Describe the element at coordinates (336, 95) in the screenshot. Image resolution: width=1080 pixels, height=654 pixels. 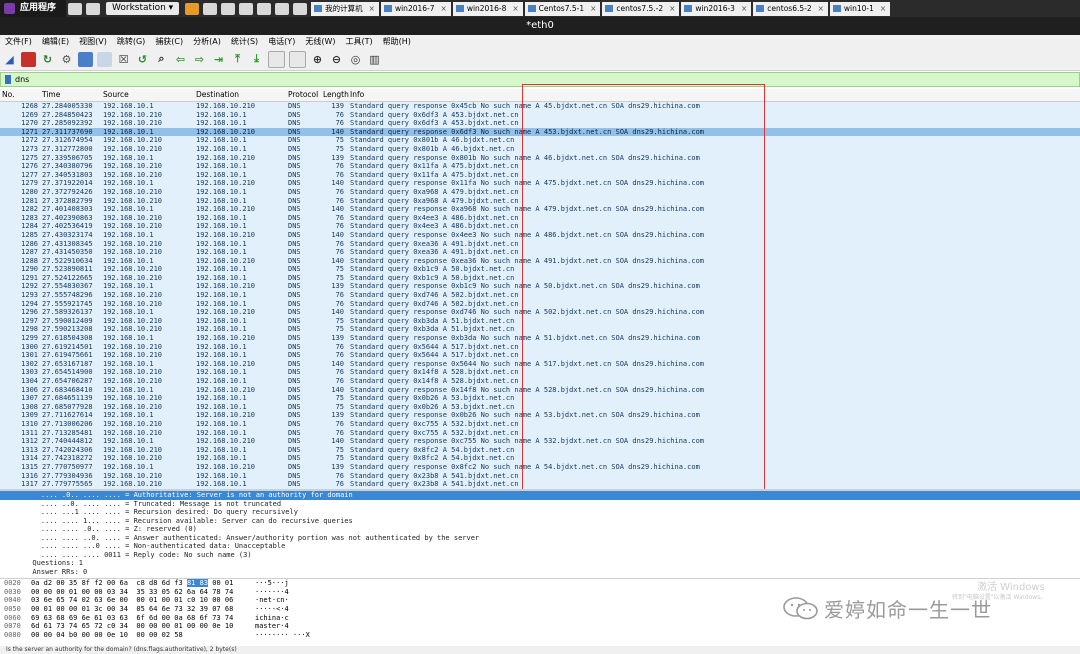
I see `column-length: Length` at that location.